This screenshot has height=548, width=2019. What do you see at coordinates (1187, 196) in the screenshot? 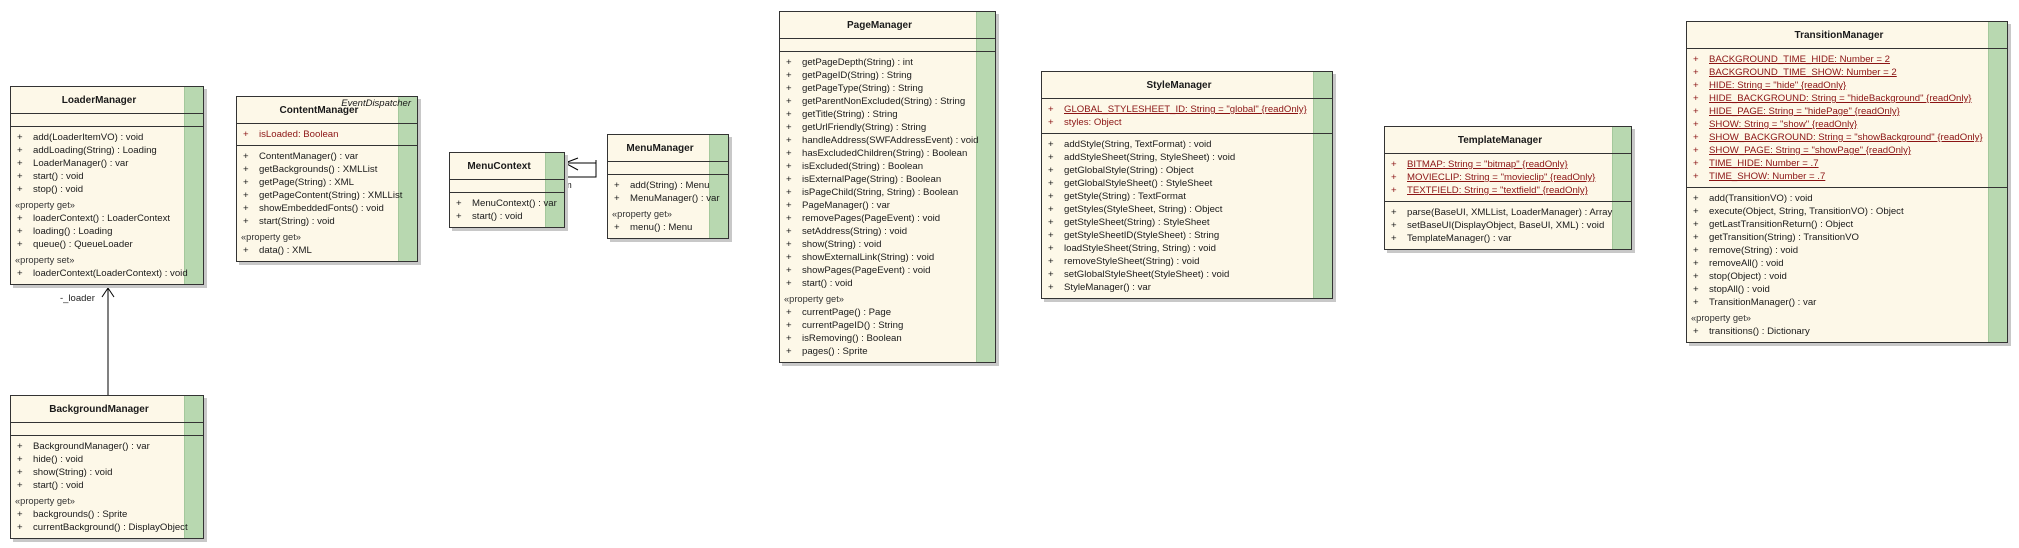
I see `operation-row: + getStyle(String) : TextFormat` at bounding box center [1187, 196].